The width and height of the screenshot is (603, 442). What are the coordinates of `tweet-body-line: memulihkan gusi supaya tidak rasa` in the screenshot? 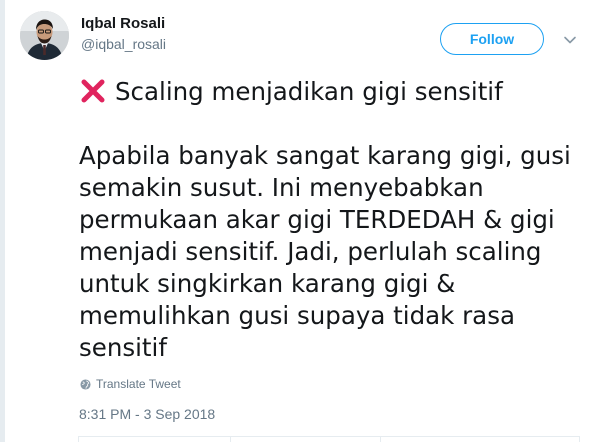 It's located at (297, 315).